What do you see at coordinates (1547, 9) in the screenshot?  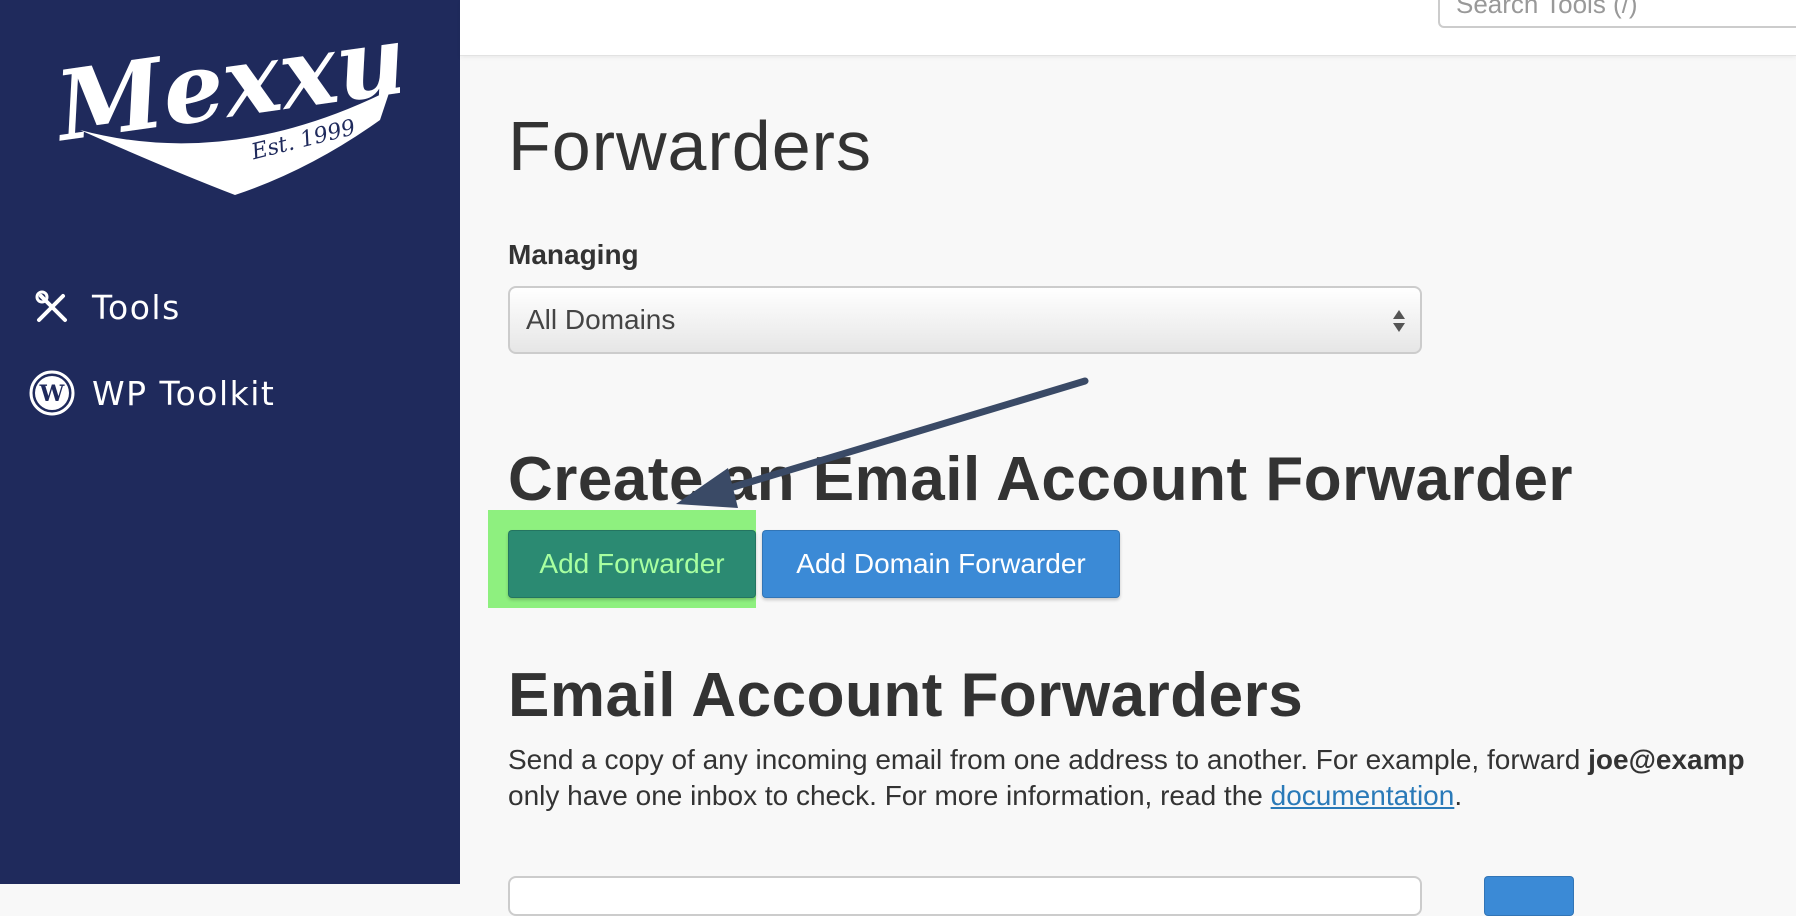 I see `search-placeholder: Search Tools (/)` at bounding box center [1547, 9].